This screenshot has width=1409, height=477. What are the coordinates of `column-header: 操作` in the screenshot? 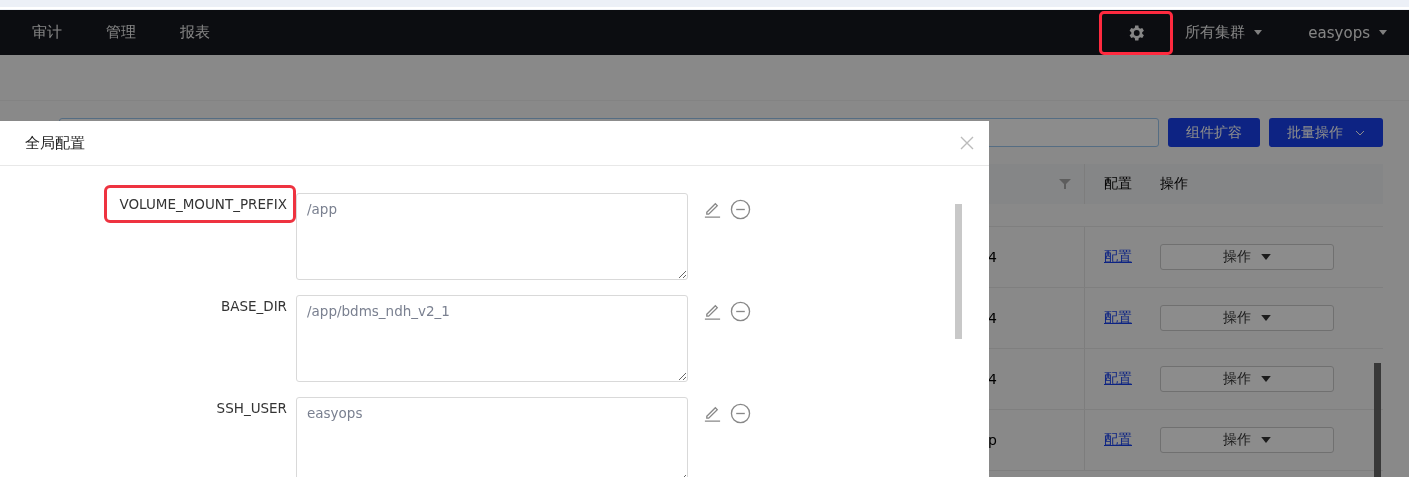 It's located at (1174, 183).